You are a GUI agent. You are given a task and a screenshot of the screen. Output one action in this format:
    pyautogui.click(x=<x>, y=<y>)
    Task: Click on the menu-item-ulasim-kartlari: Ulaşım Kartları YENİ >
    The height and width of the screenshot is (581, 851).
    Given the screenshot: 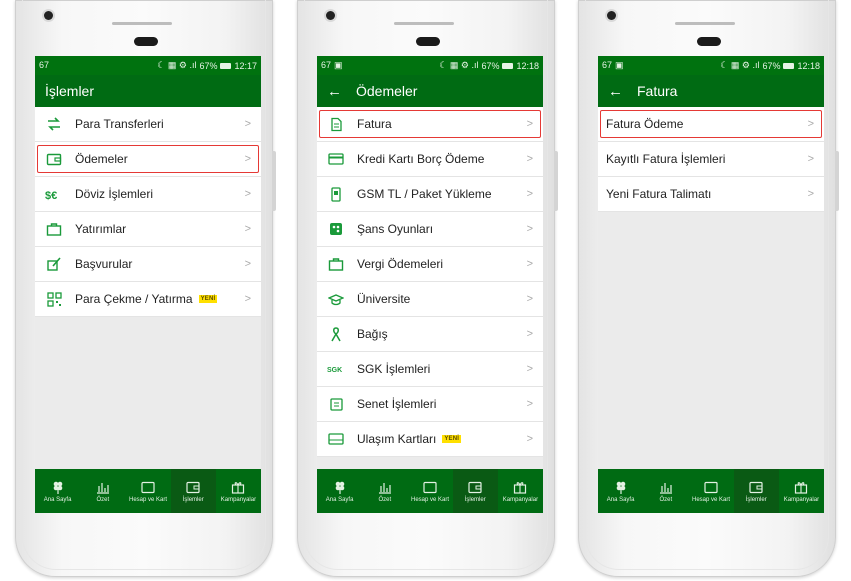 What is the action you would take?
    pyautogui.click(x=430, y=439)
    